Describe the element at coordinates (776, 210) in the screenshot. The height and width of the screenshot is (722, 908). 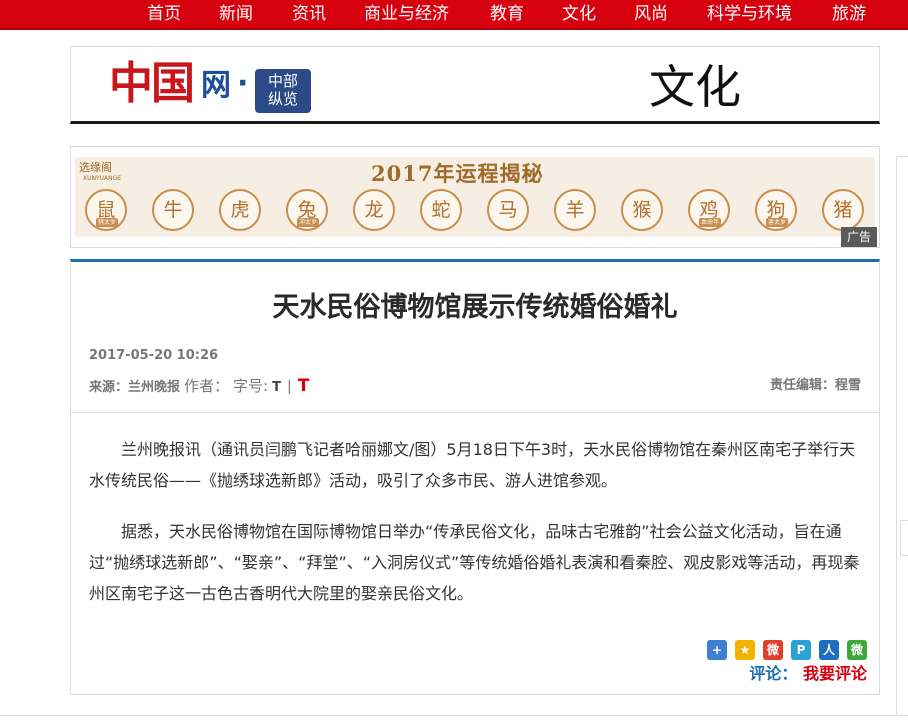
I see `zodiac-10: 狗害太岁` at that location.